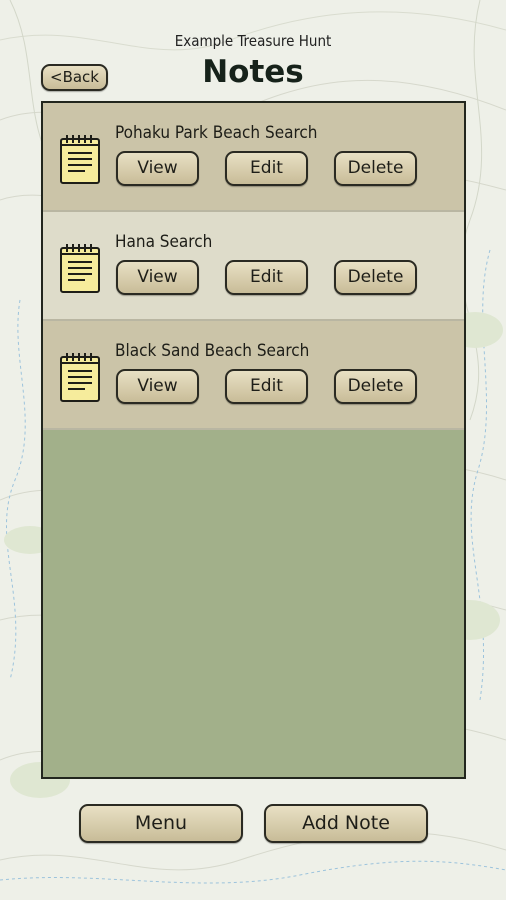  I want to click on back-button: <Back, so click(74, 77).